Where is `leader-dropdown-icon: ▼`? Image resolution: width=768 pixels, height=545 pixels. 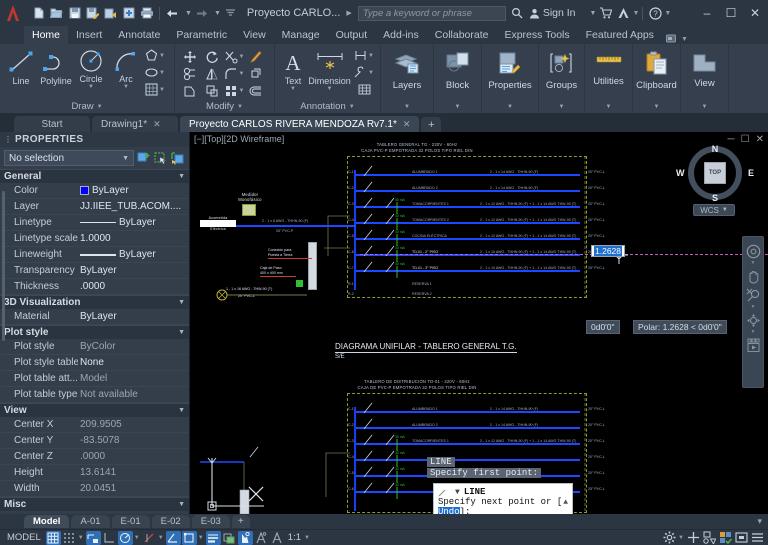 leader-dropdown-icon: ▼ is located at coordinates (371, 73).